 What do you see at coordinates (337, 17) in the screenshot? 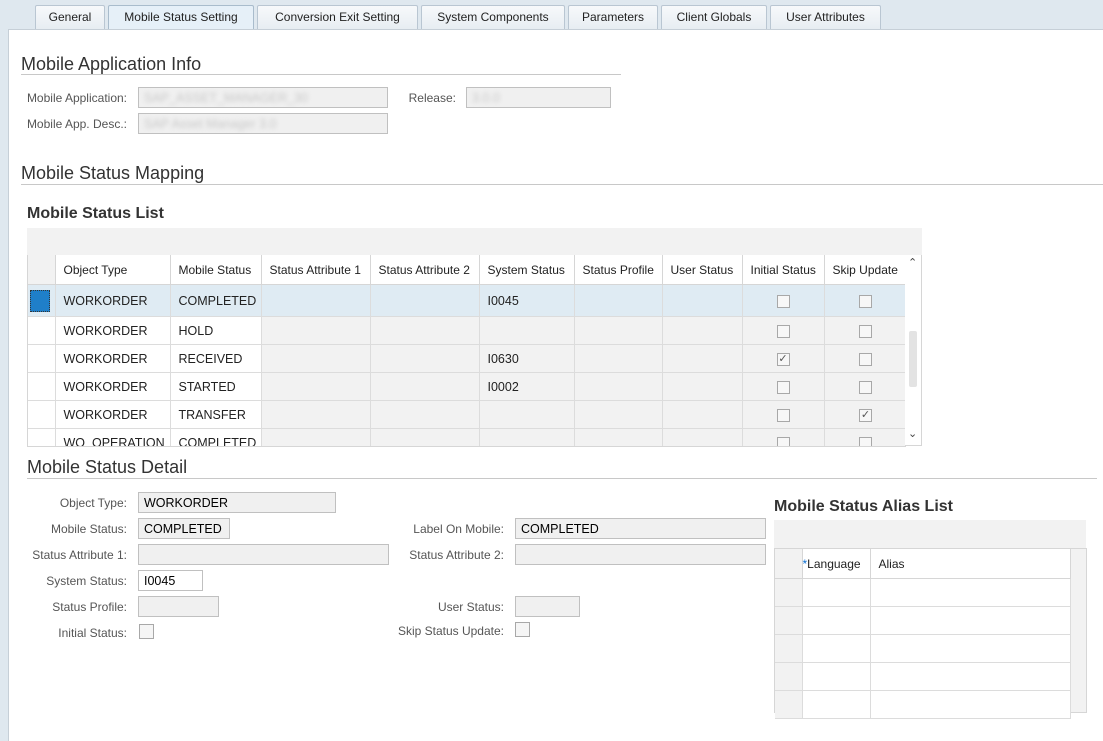
I see `tab-conversion-exit-setting: Conversion Exit Setting` at bounding box center [337, 17].